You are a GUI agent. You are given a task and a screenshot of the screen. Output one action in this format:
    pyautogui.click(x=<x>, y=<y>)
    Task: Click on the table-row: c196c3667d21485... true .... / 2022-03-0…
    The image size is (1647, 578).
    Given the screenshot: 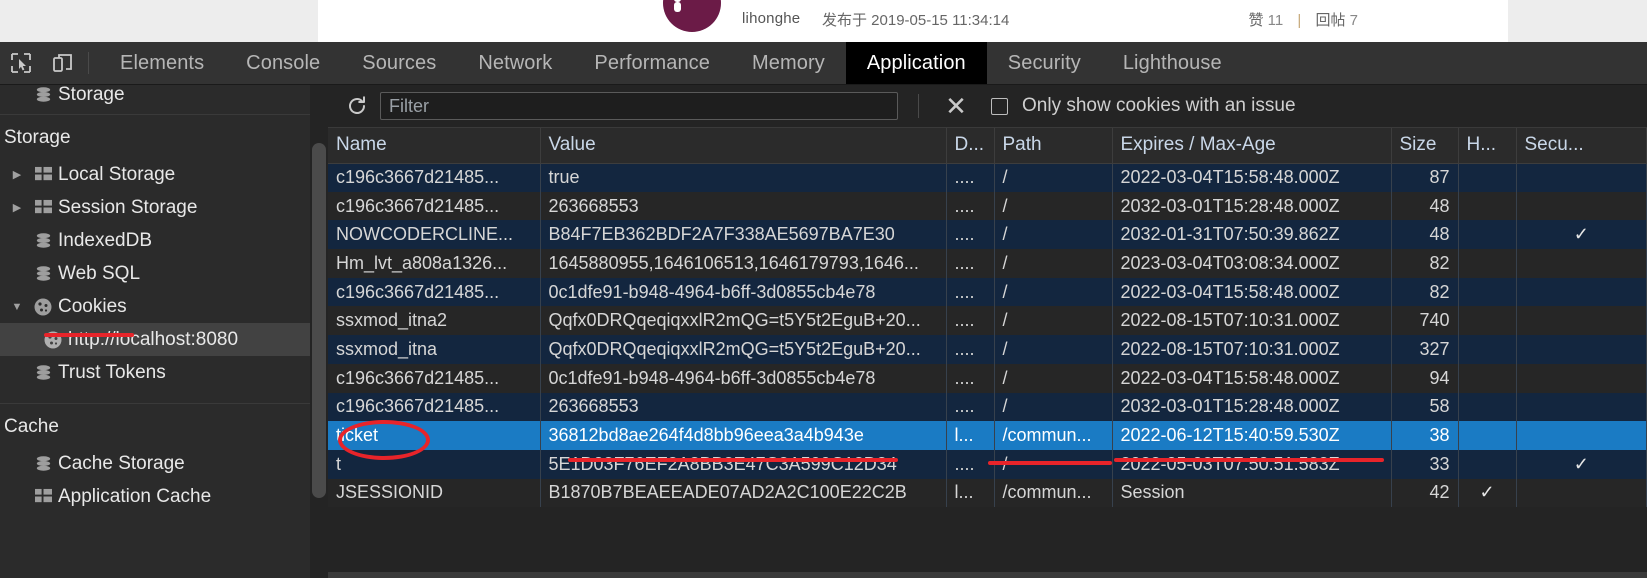 What is the action you would take?
    pyautogui.click(x=987, y=177)
    